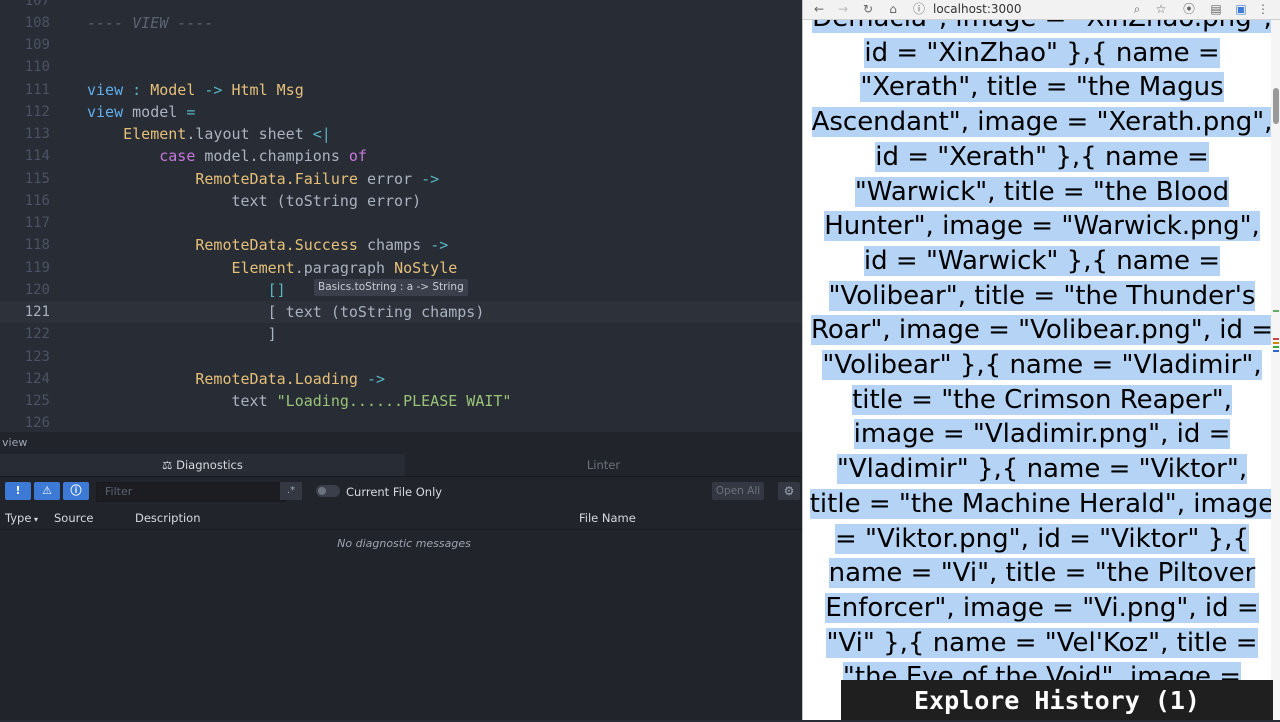  Describe the element at coordinates (1241, 9) in the screenshot. I see `extension-blue-icon: ▣` at that location.